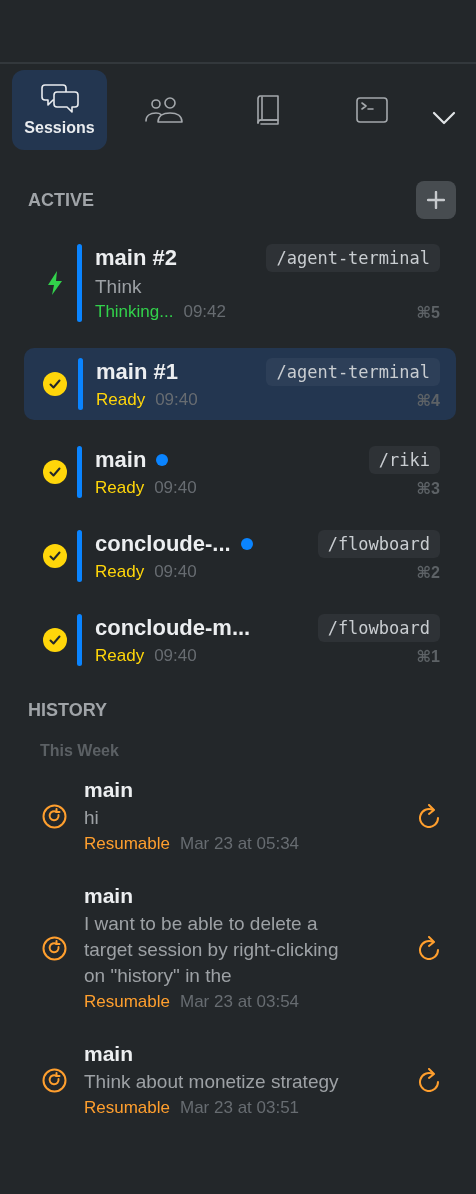 Image resolution: width=476 pixels, height=1194 pixels. What do you see at coordinates (428, 488) in the screenshot?
I see `shortcut-text: ⌘3` at bounding box center [428, 488].